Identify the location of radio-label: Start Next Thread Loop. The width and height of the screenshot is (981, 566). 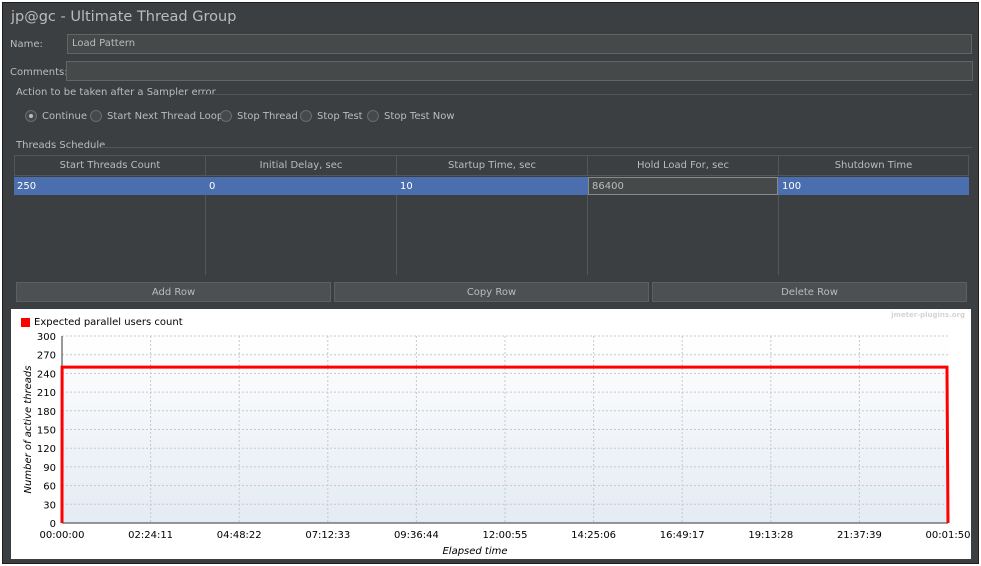
(165, 116).